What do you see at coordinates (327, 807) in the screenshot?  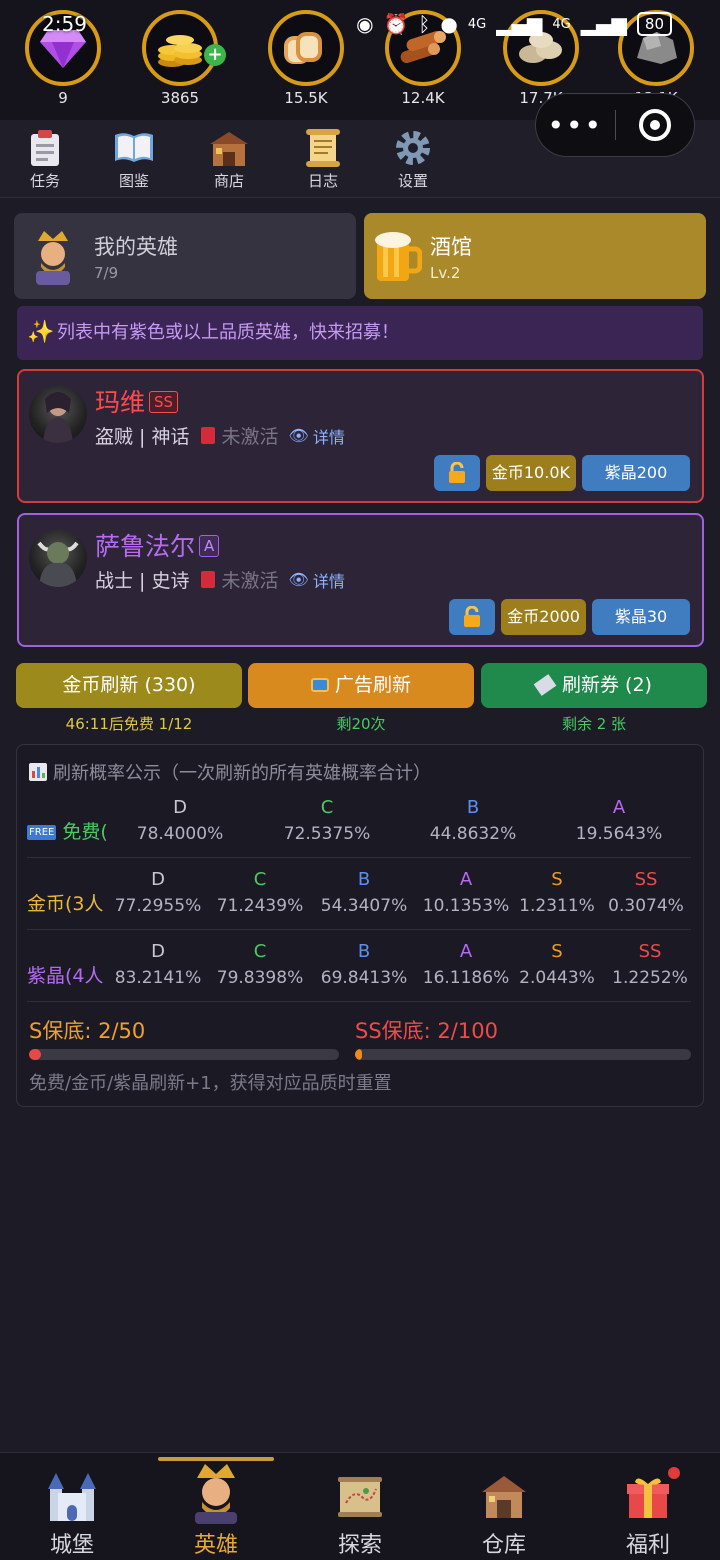 I see `grade-letter: C` at bounding box center [327, 807].